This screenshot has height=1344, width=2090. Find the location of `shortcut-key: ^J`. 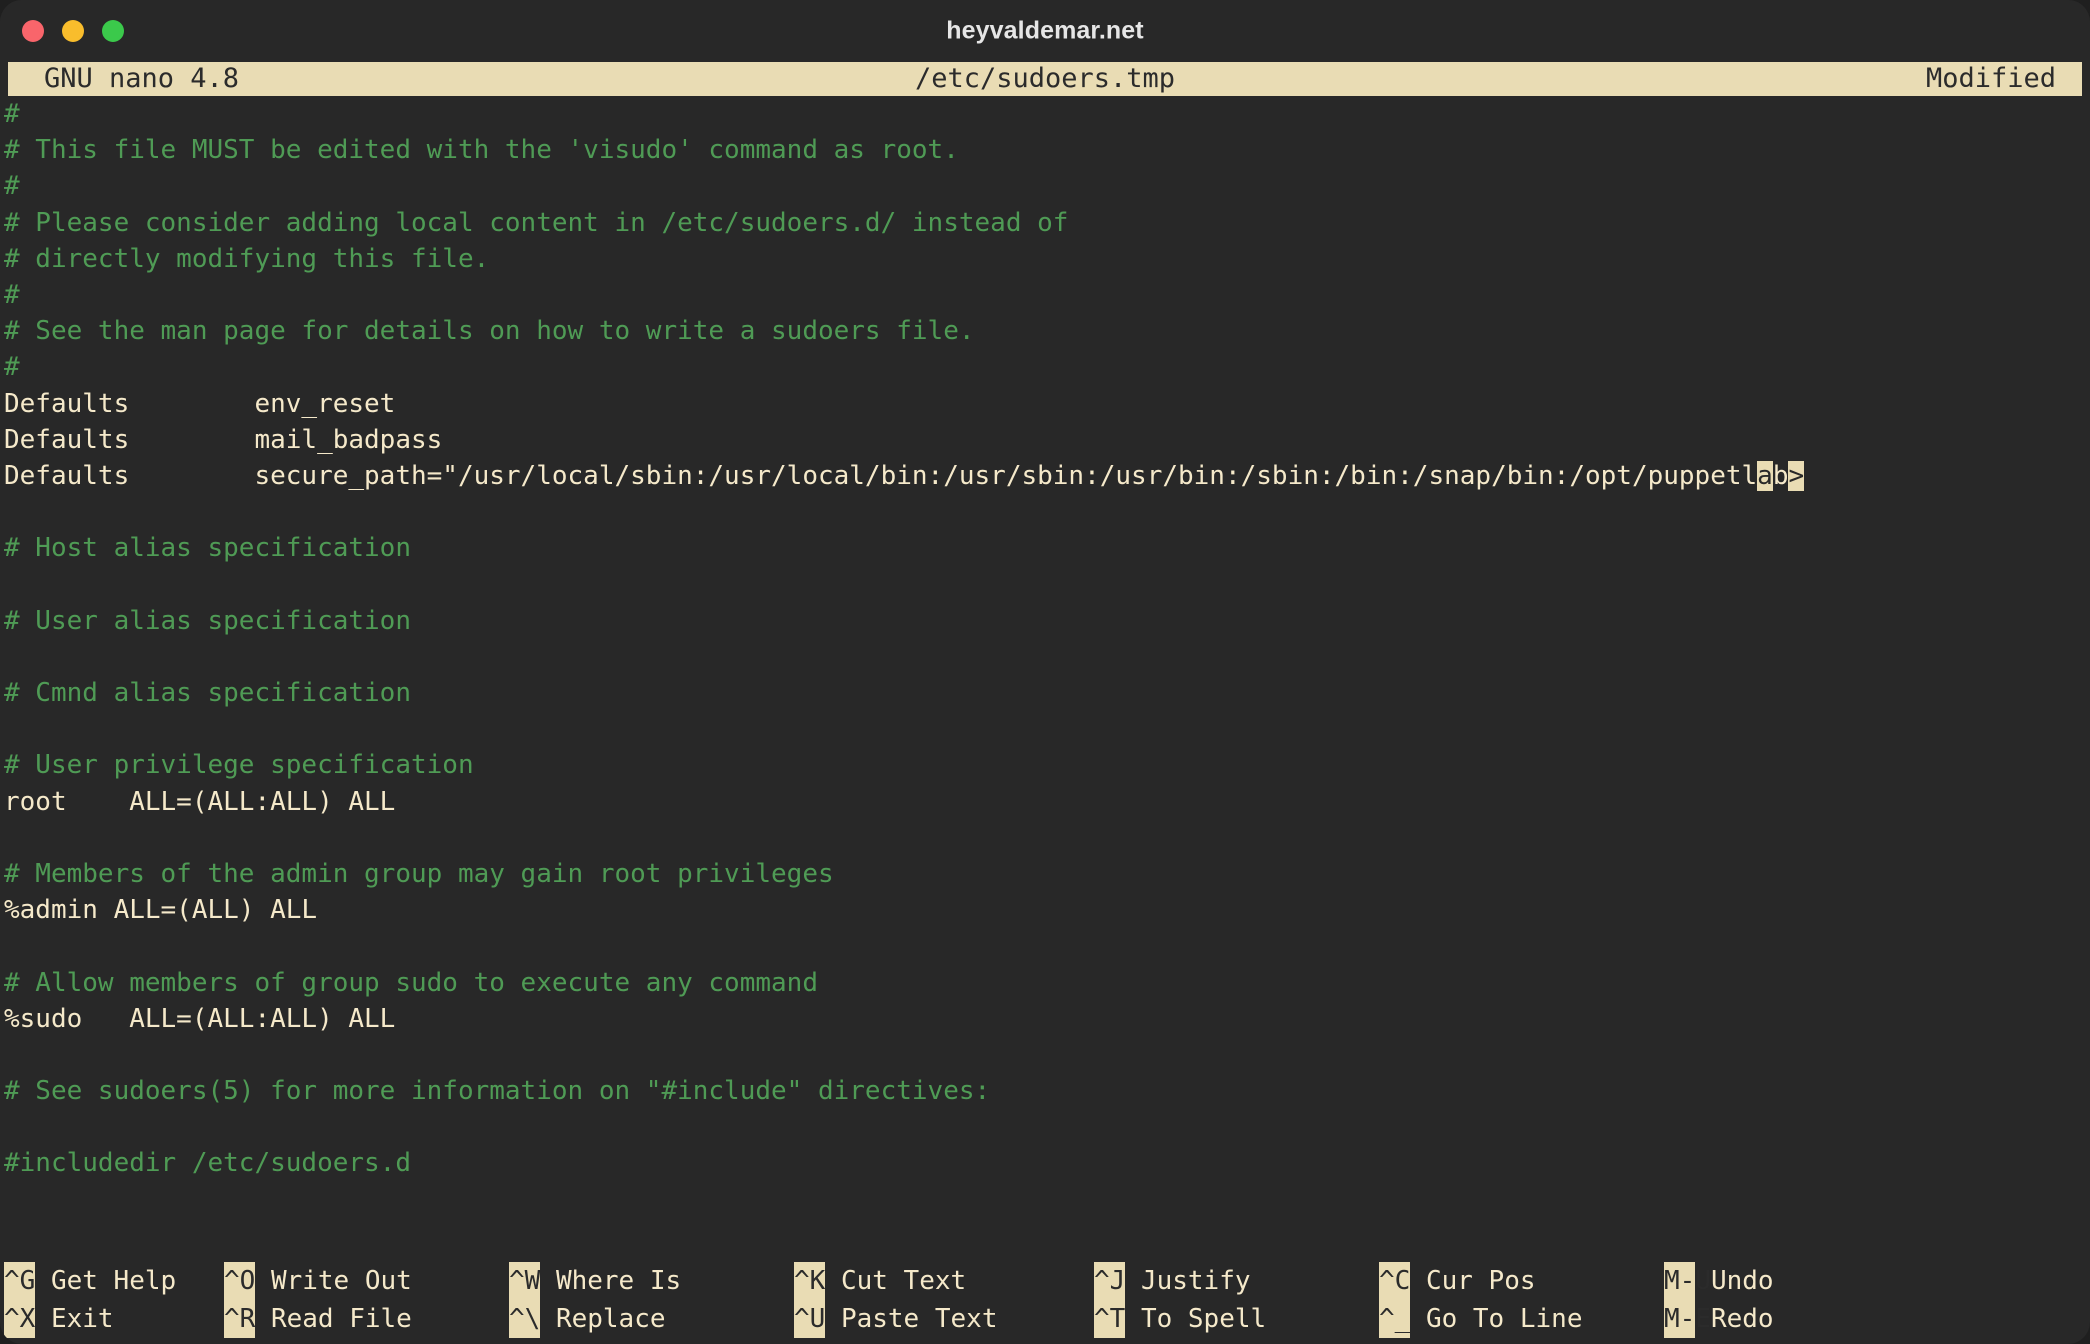

shortcut-key: ^J is located at coordinates (1109, 1281).